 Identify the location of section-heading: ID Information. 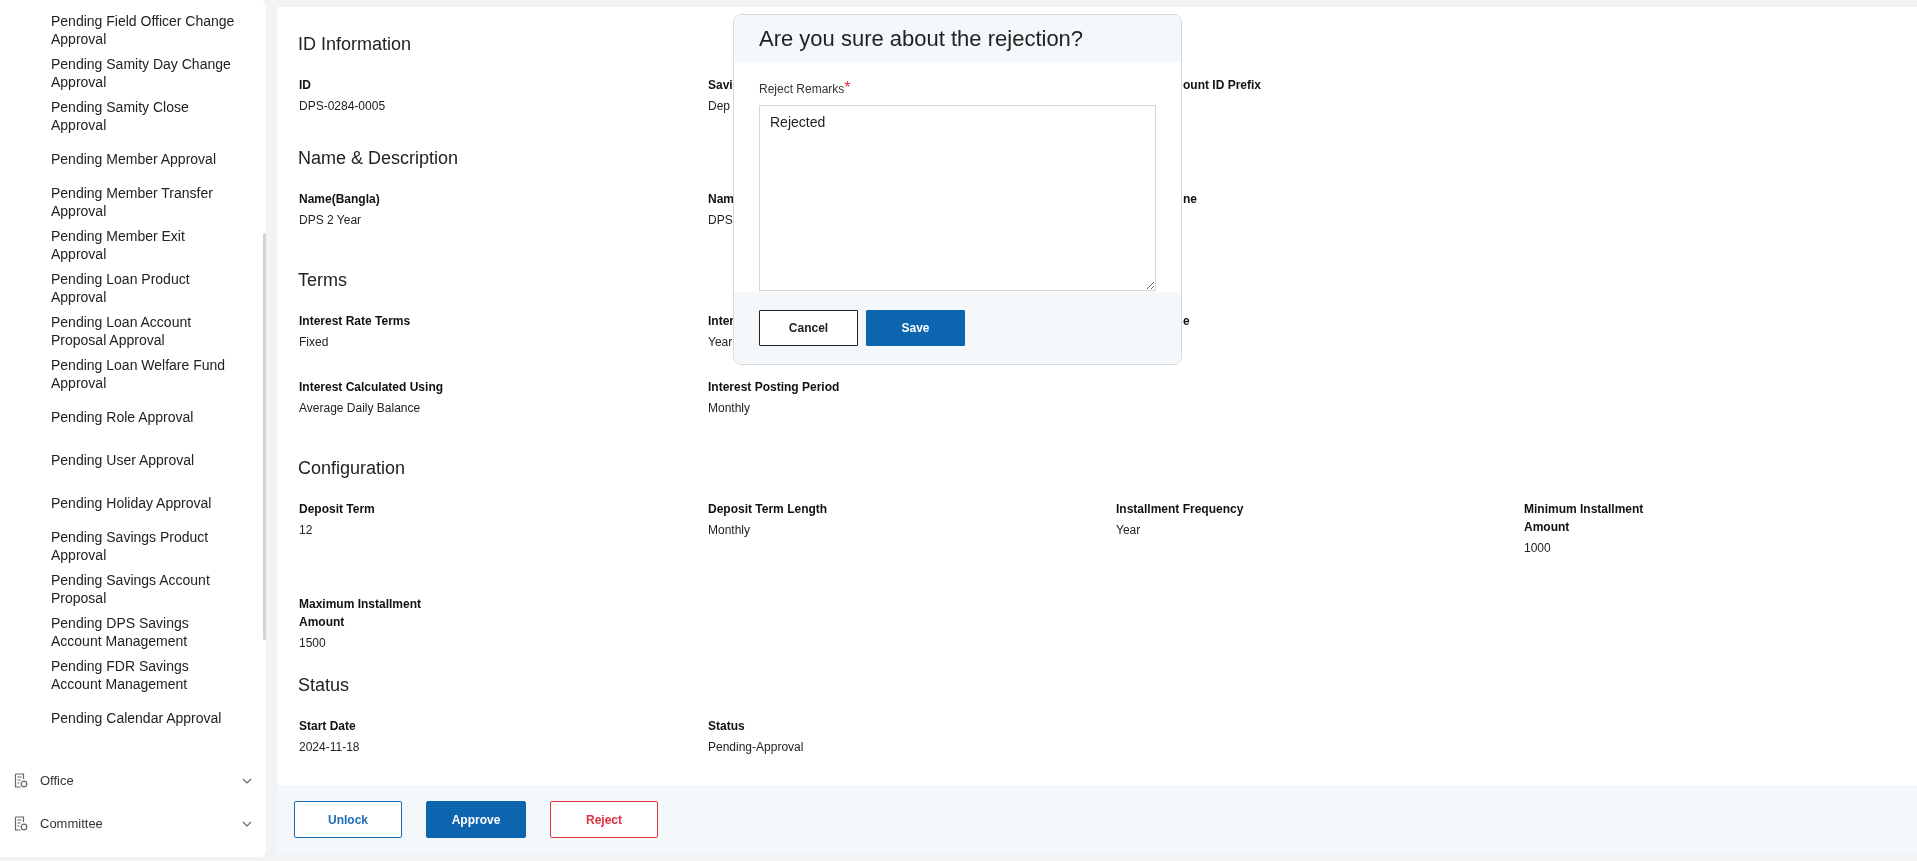
(355, 44).